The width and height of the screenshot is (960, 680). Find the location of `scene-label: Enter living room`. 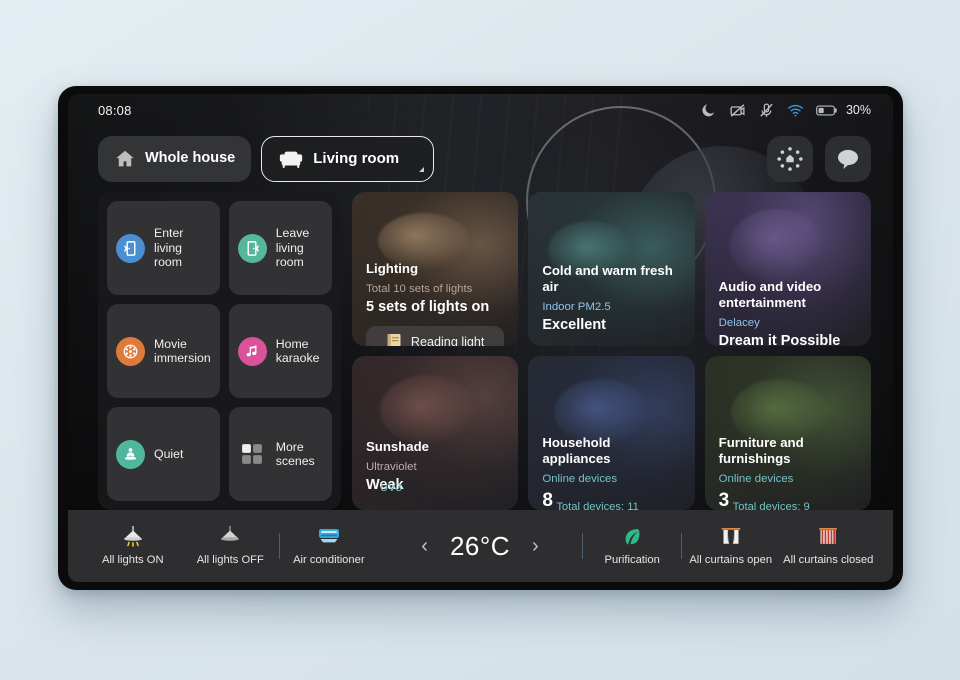

scene-label: Enter living room is located at coordinates (169, 248).